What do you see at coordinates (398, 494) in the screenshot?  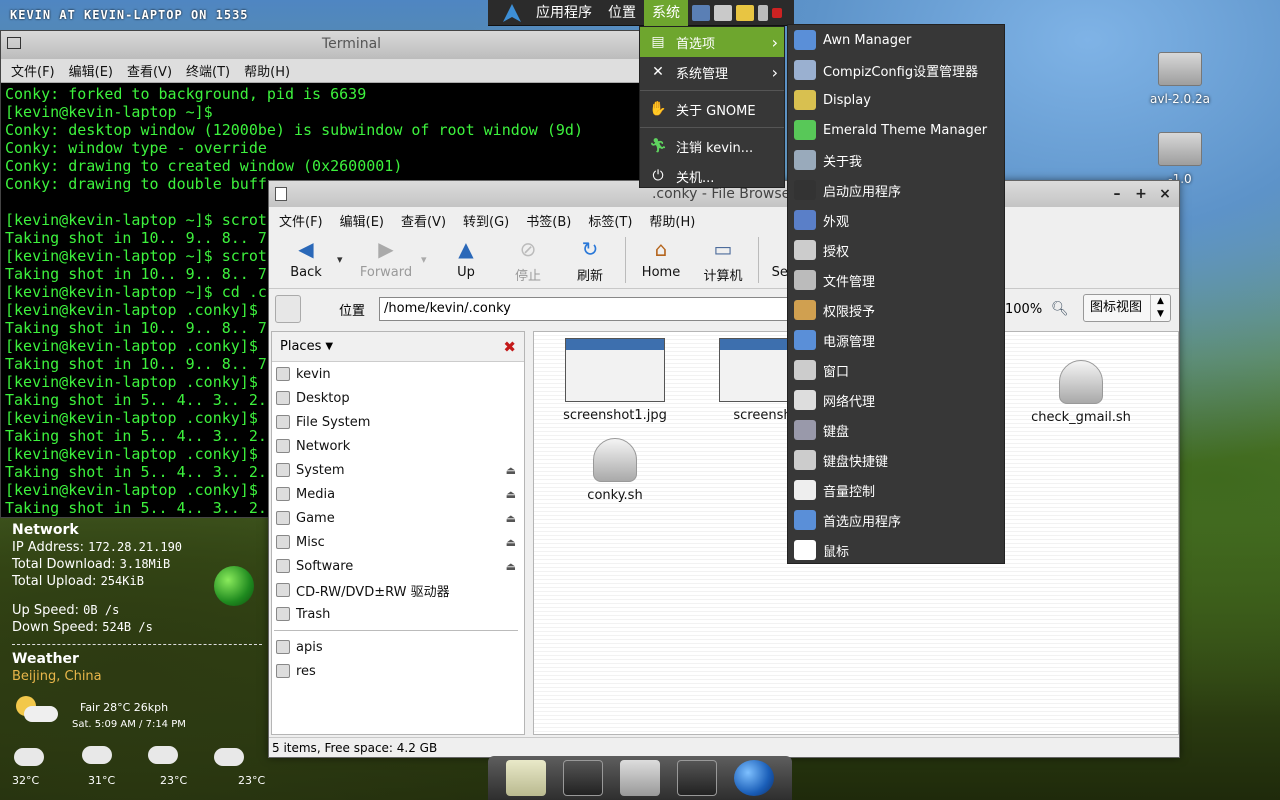 I see `places-item: Media ⏏` at bounding box center [398, 494].